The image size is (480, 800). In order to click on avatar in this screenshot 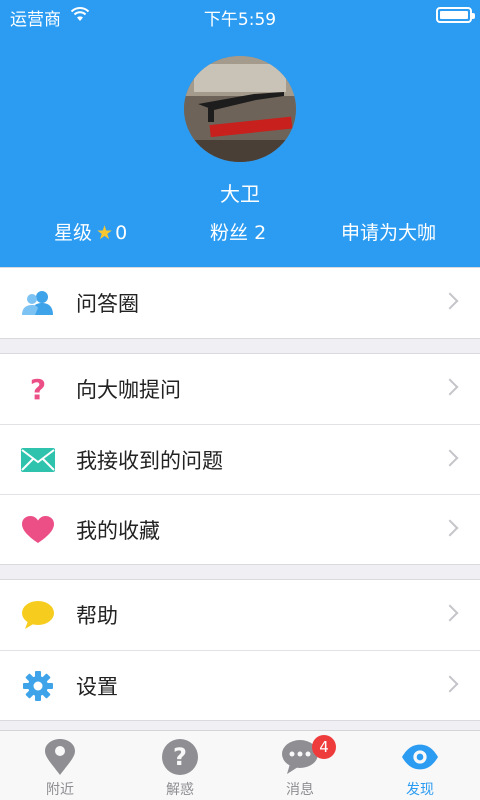, I will do `click(240, 109)`.